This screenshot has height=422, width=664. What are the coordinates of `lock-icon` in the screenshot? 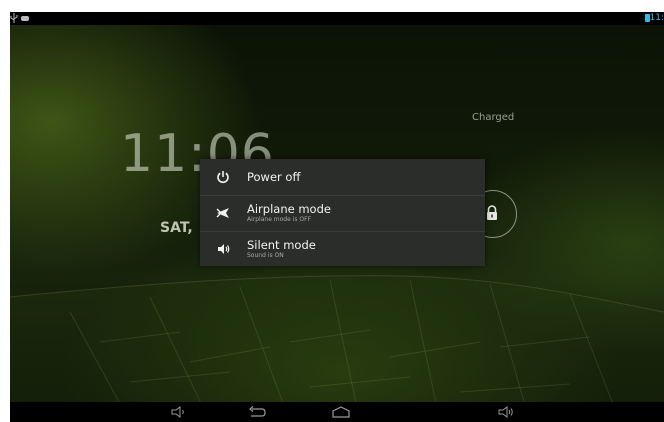 It's located at (492, 213).